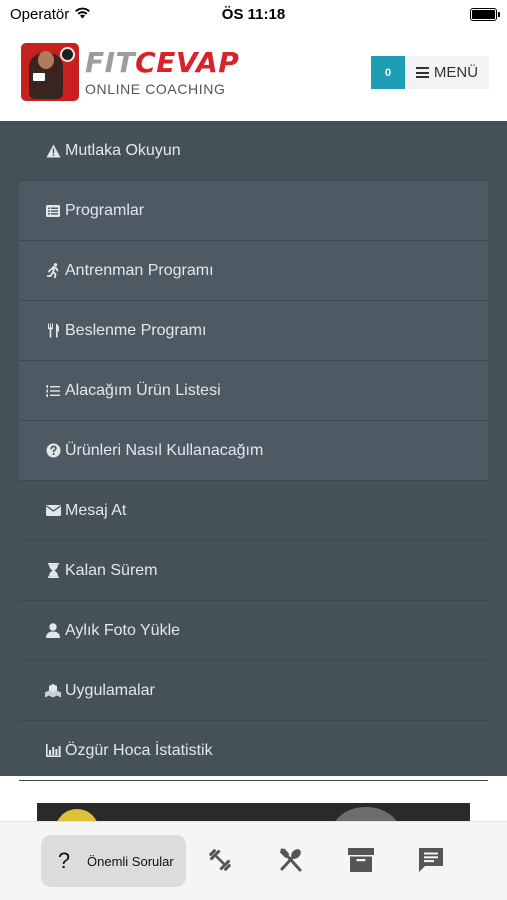  I want to click on battery-icon, so click(485, 14).